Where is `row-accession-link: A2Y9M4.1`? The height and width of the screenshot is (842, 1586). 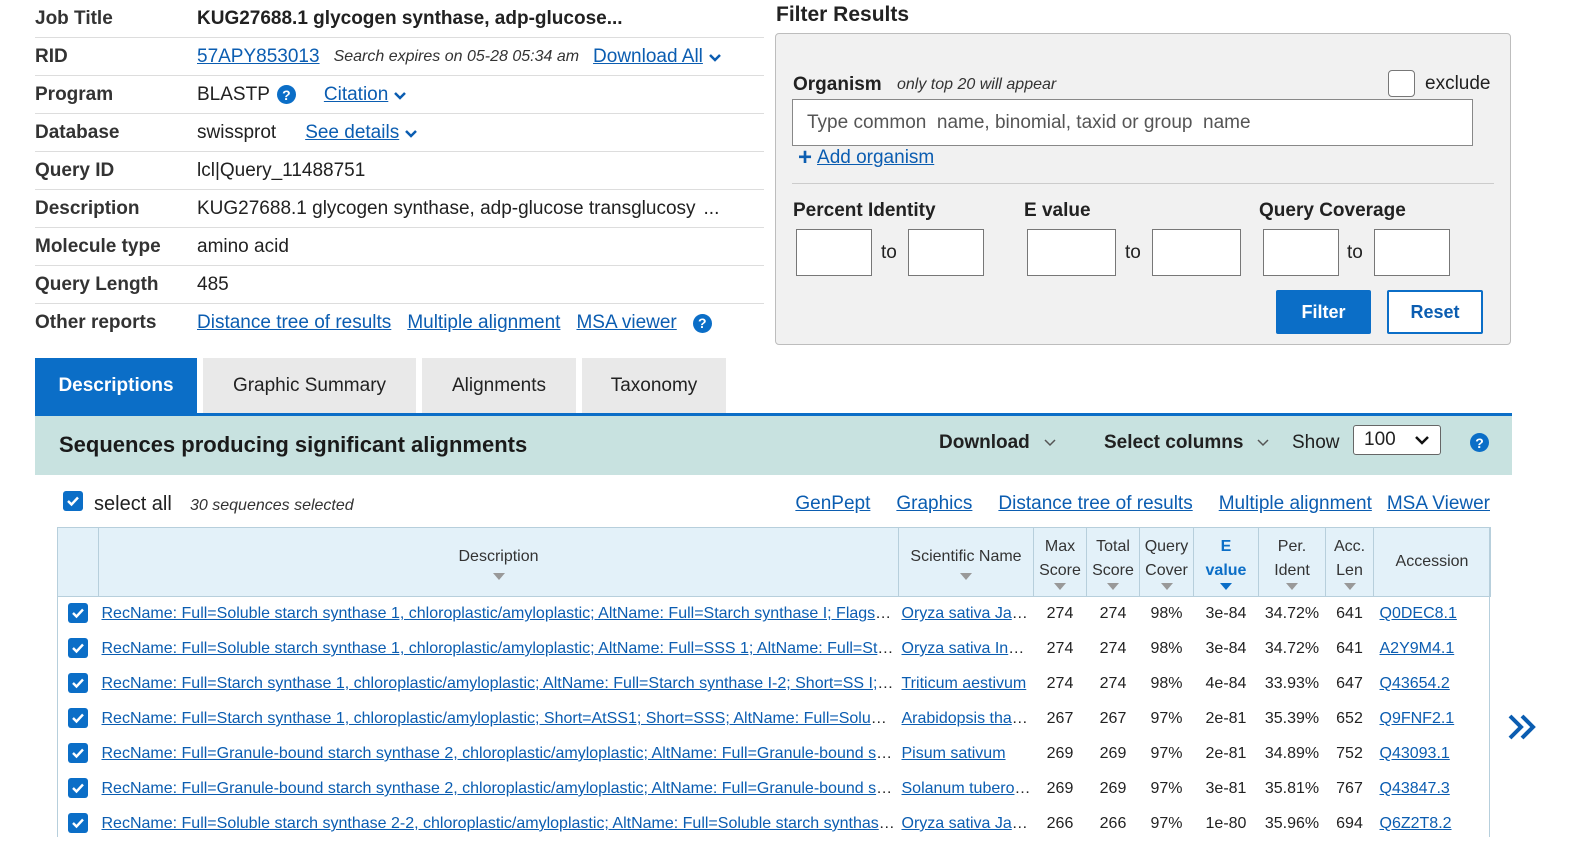 row-accession-link: A2Y9M4.1 is located at coordinates (1417, 648).